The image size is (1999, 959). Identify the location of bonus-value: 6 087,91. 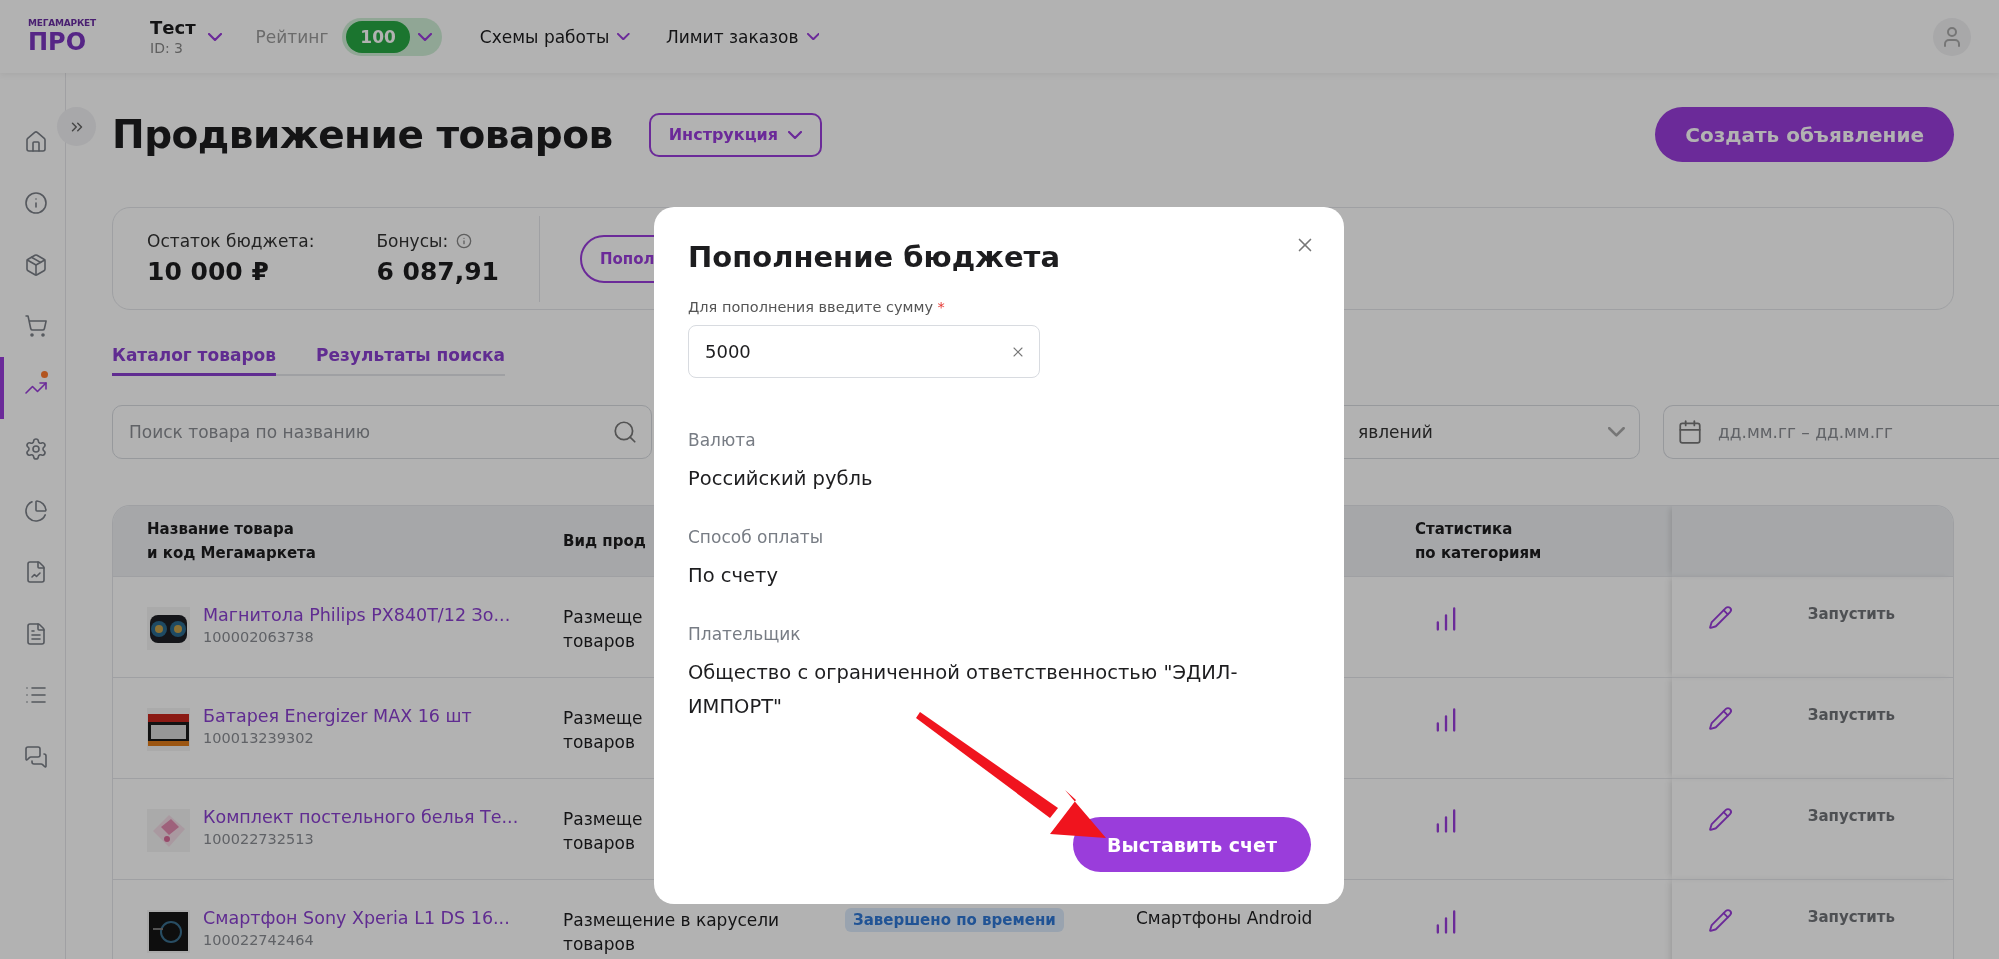
(437, 272).